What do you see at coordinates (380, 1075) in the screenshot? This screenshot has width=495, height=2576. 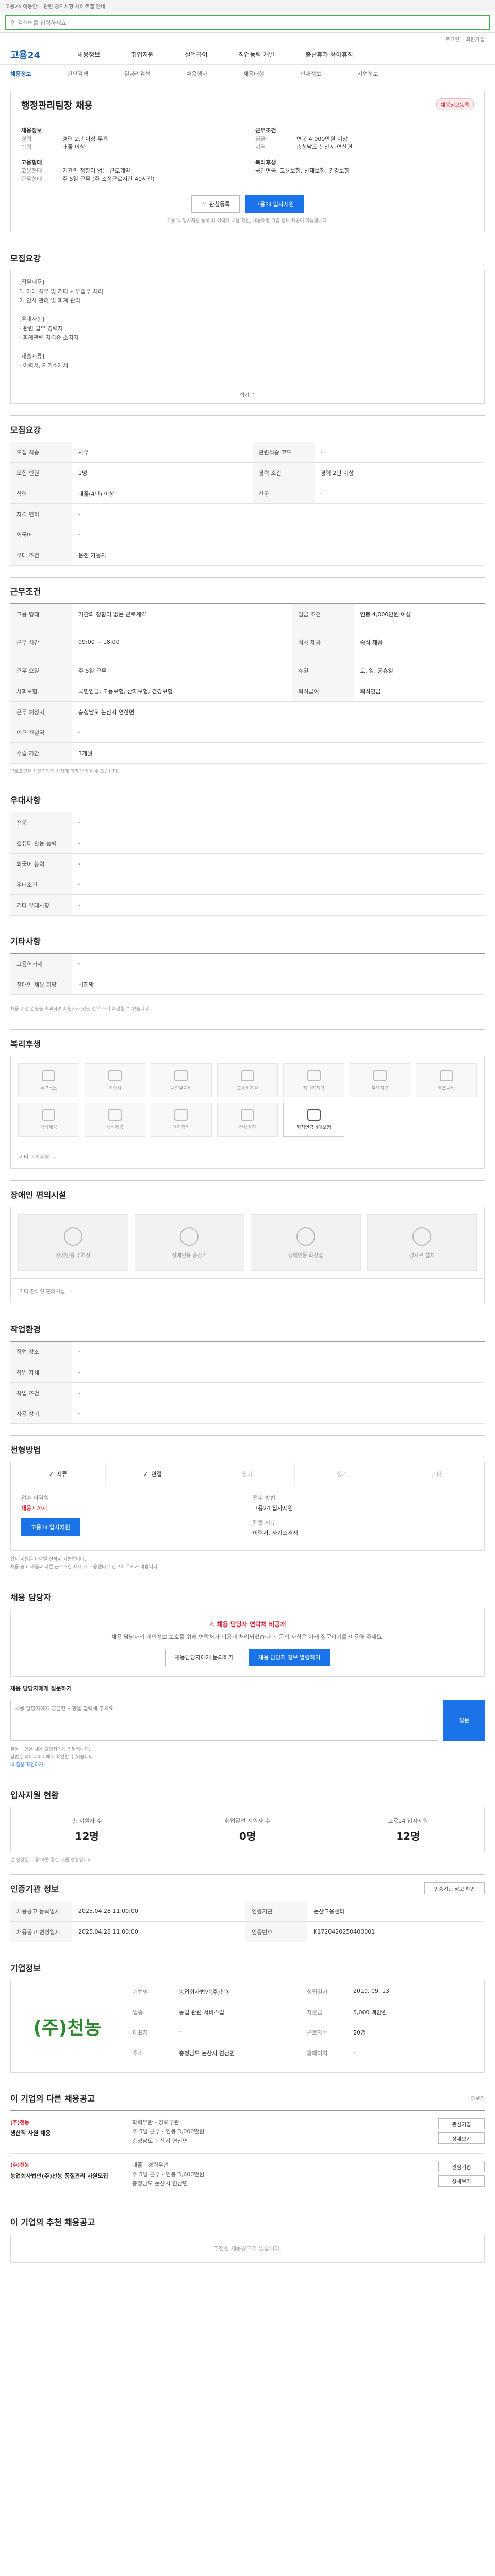 I see `home-icon` at bounding box center [380, 1075].